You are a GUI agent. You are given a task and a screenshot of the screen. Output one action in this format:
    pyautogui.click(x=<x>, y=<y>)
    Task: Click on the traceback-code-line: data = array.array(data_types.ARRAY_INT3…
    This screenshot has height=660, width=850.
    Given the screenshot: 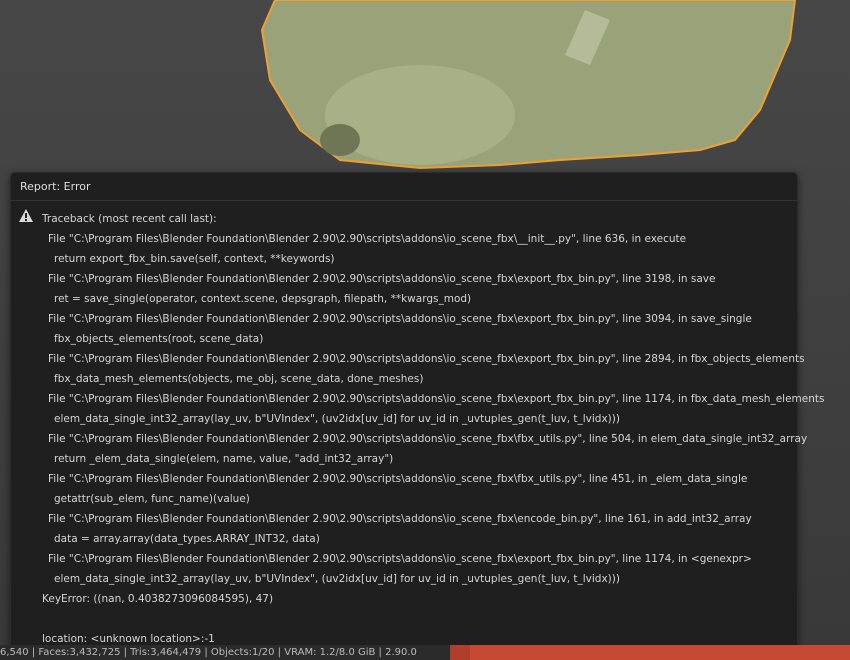 What is the action you would take?
    pyautogui.click(x=187, y=539)
    